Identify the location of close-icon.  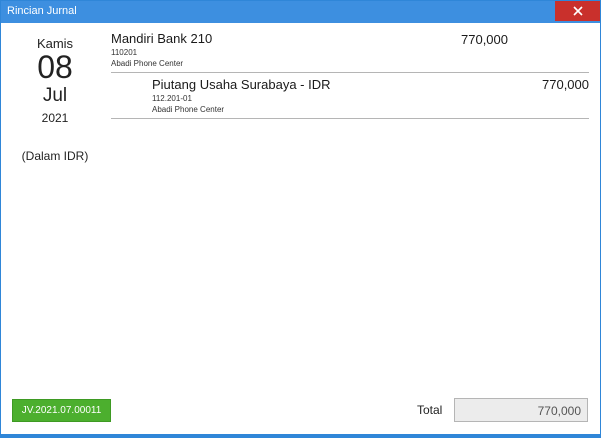
(577, 11).